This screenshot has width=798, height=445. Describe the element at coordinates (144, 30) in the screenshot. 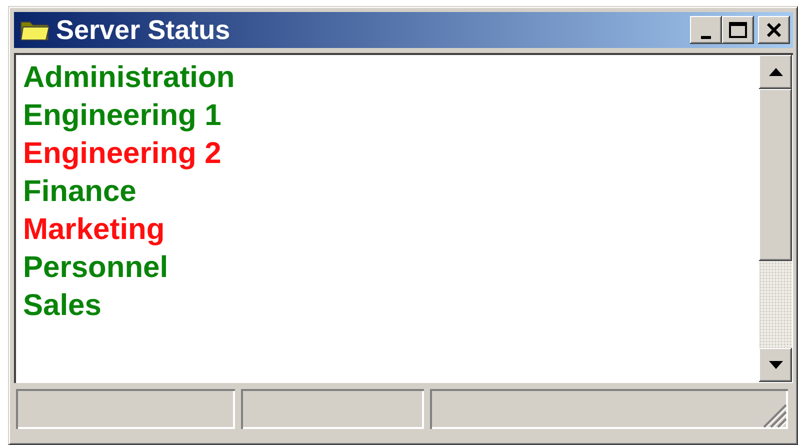

I see `window-title: Server Status` at that location.